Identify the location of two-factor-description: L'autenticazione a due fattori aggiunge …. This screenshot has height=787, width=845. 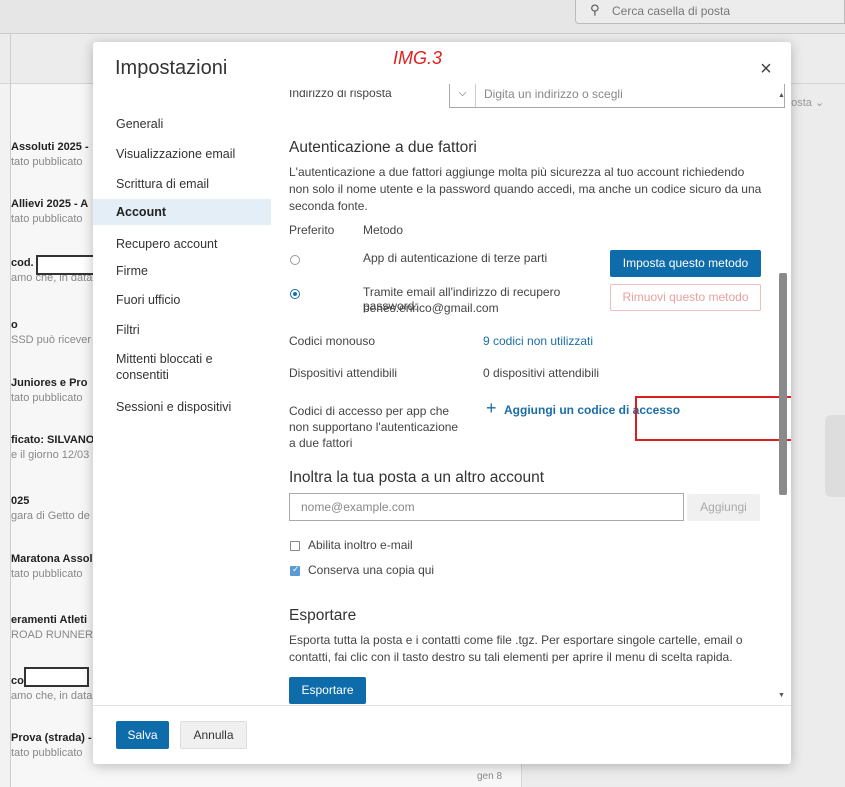
(525, 189).